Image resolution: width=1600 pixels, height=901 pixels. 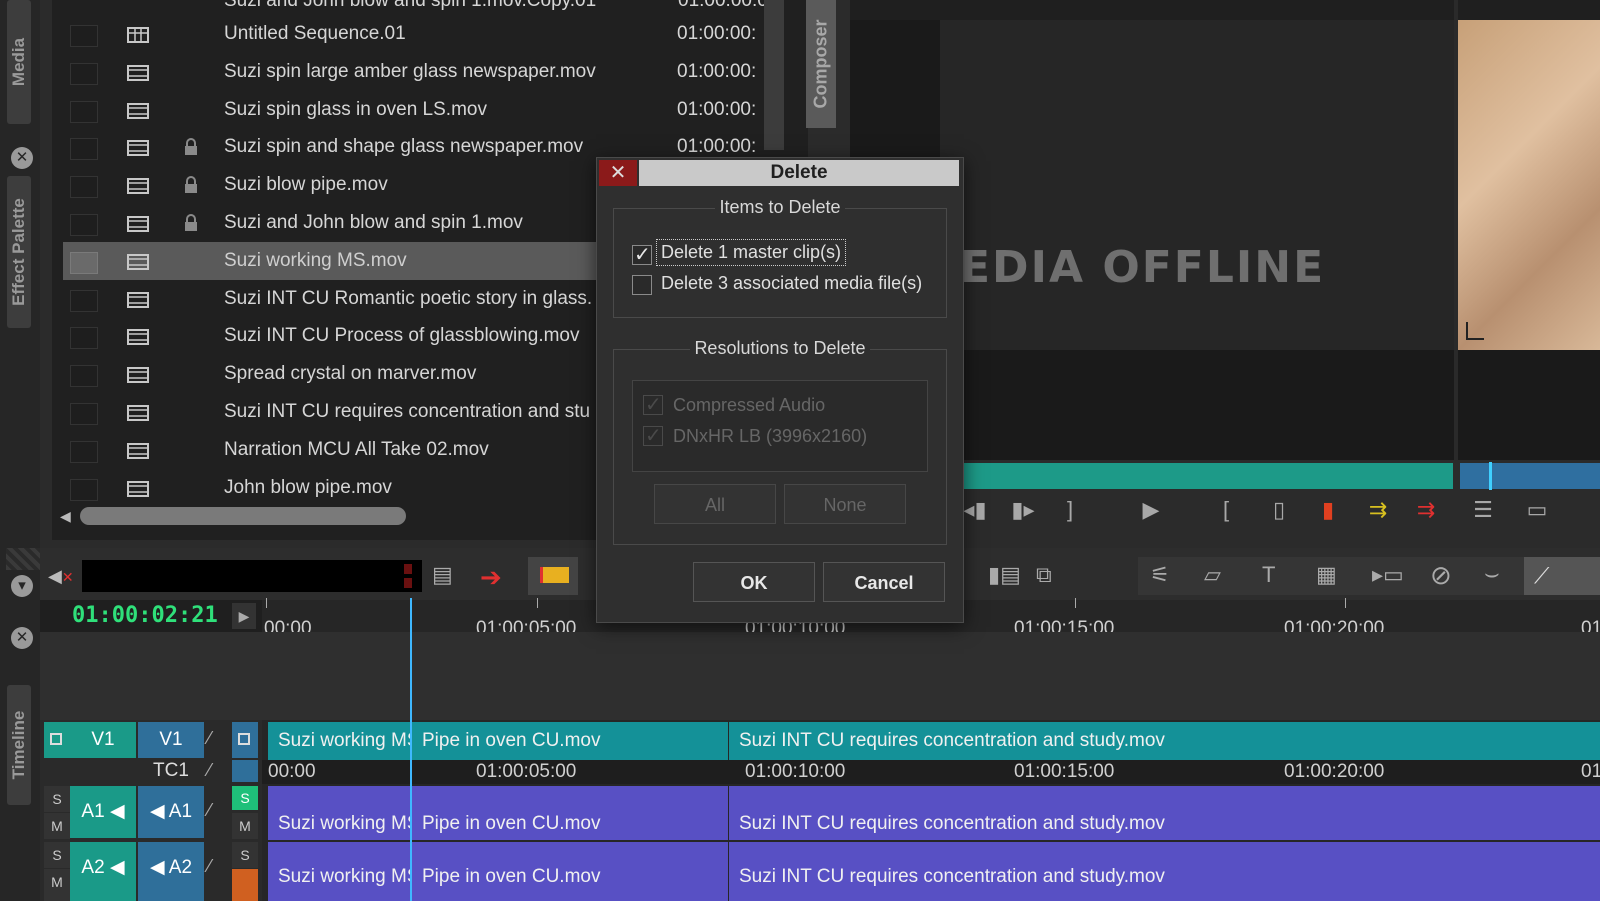 I want to click on title-tool-icon: T, so click(x=1268, y=575).